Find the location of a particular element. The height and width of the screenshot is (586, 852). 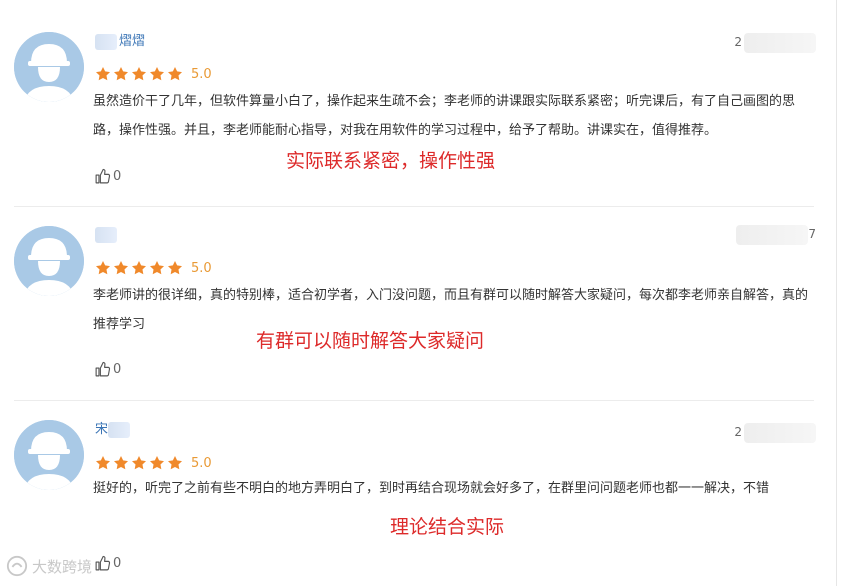

reviewer-name is located at coordinates (107, 235).